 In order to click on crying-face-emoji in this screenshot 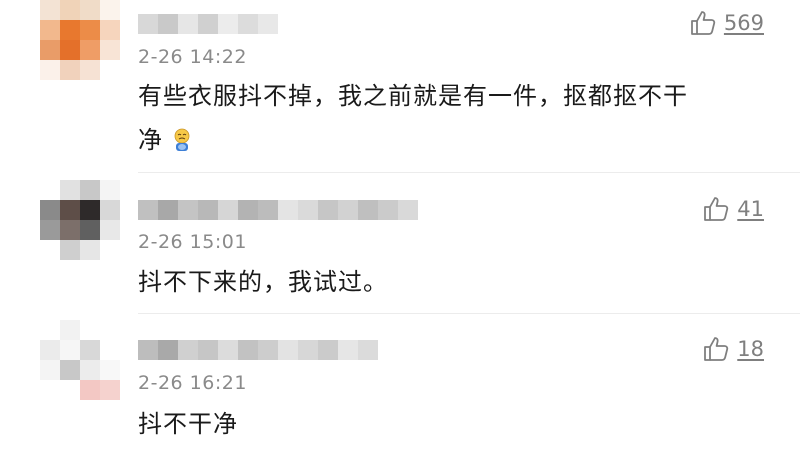, I will do `click(182, 139)`.